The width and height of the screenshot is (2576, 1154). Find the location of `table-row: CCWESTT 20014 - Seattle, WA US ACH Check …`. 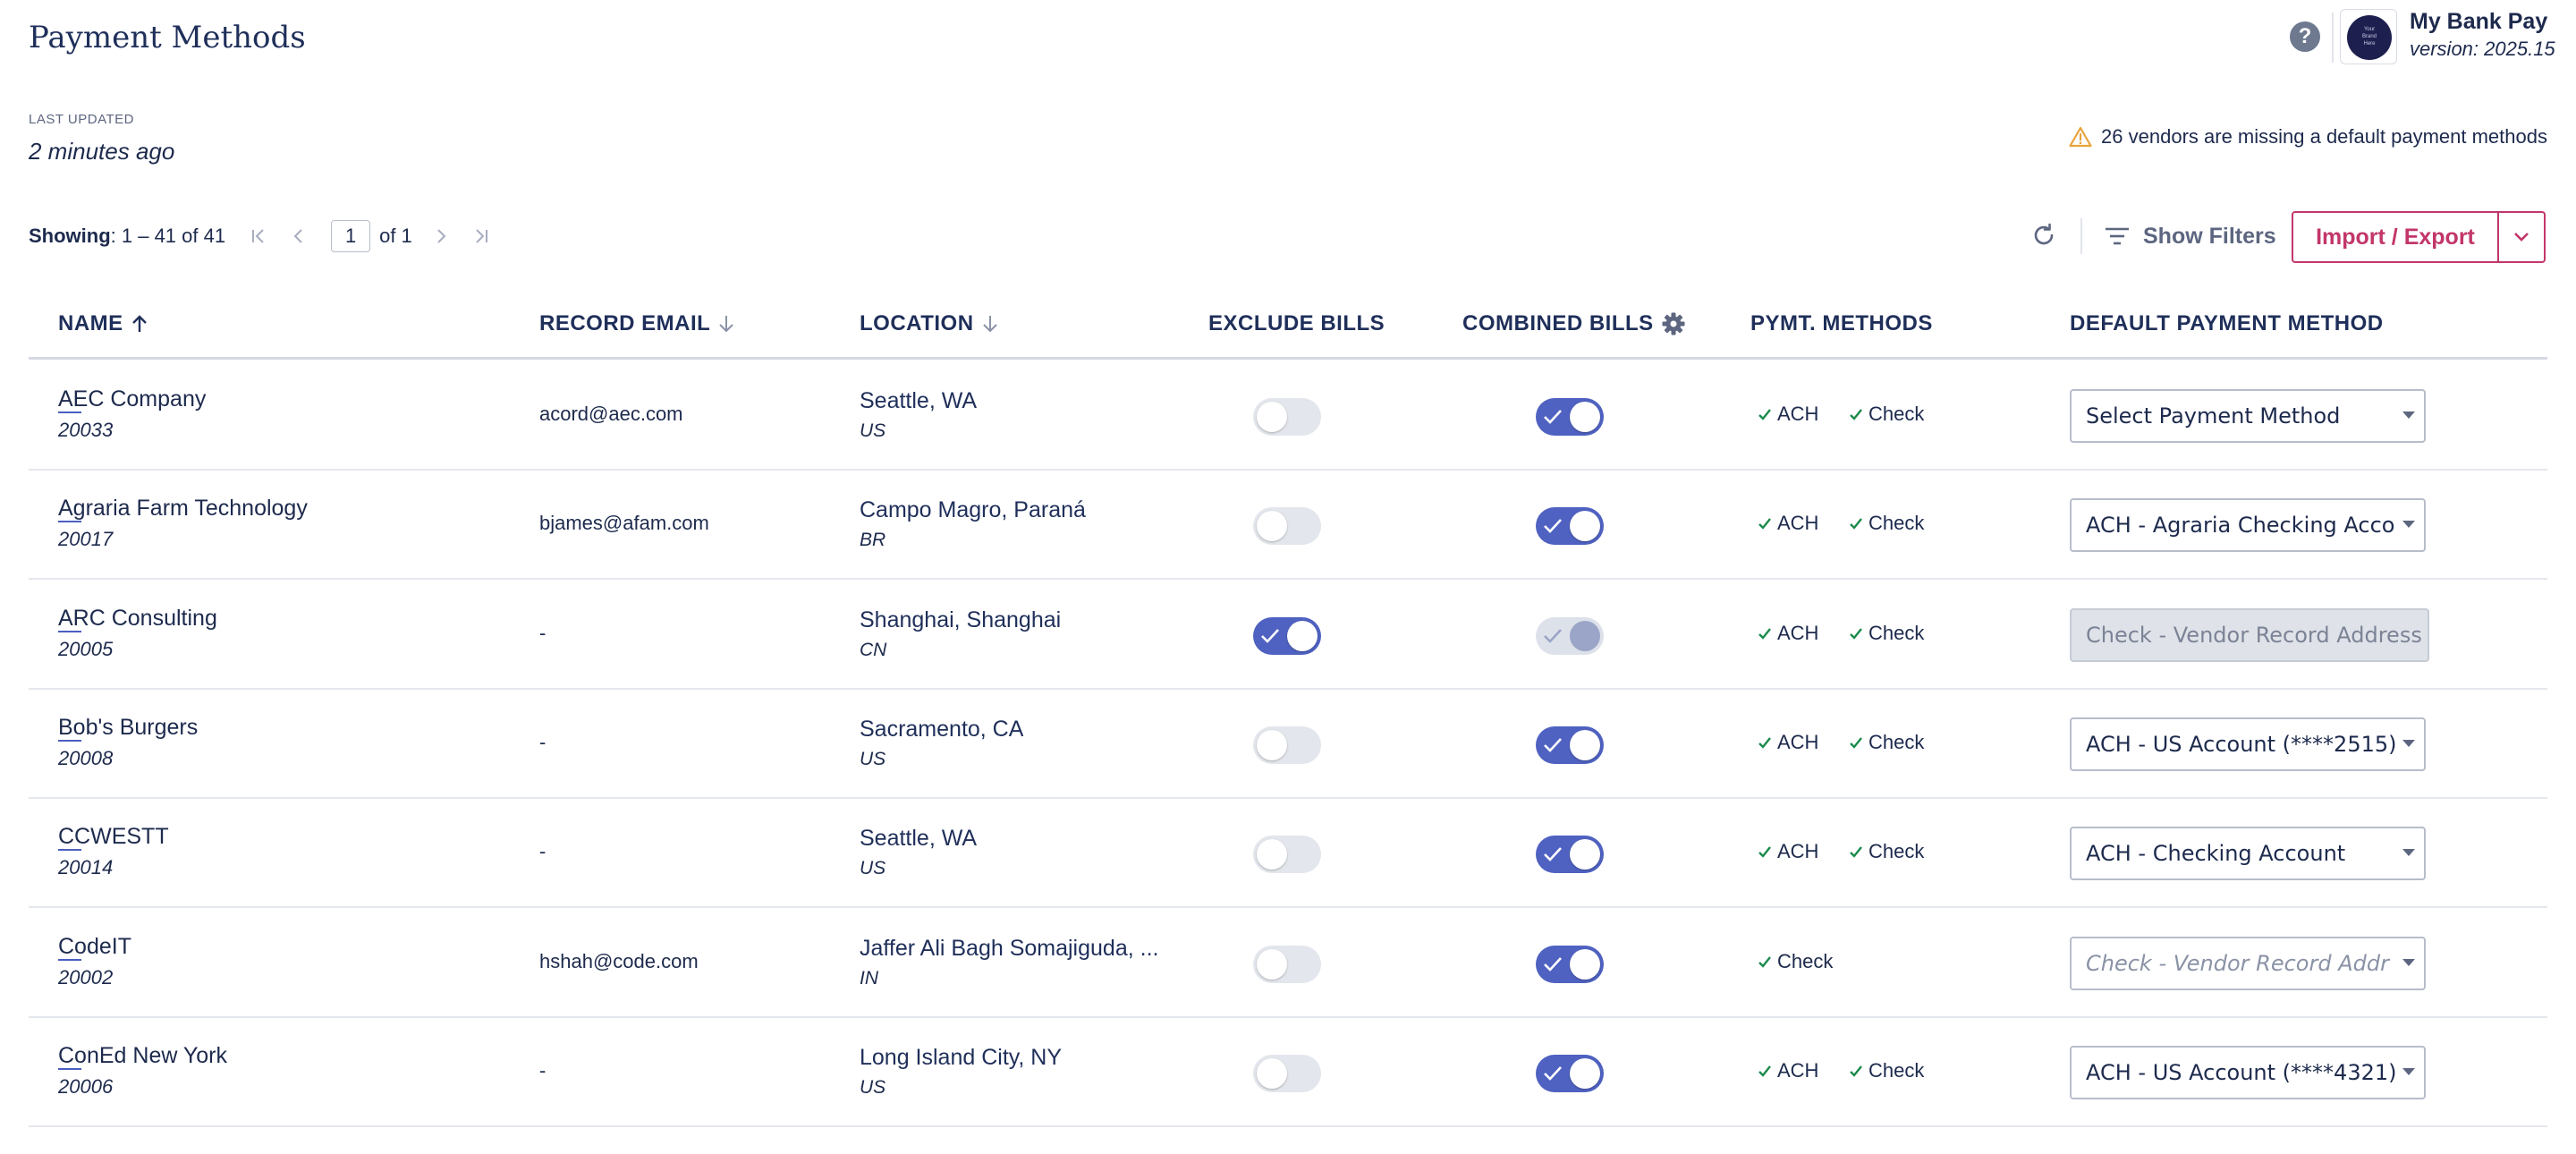

table-row: CCWESTT 20014 - Seattle, WA US ACH Check … is located at coordinates (1288, 854).